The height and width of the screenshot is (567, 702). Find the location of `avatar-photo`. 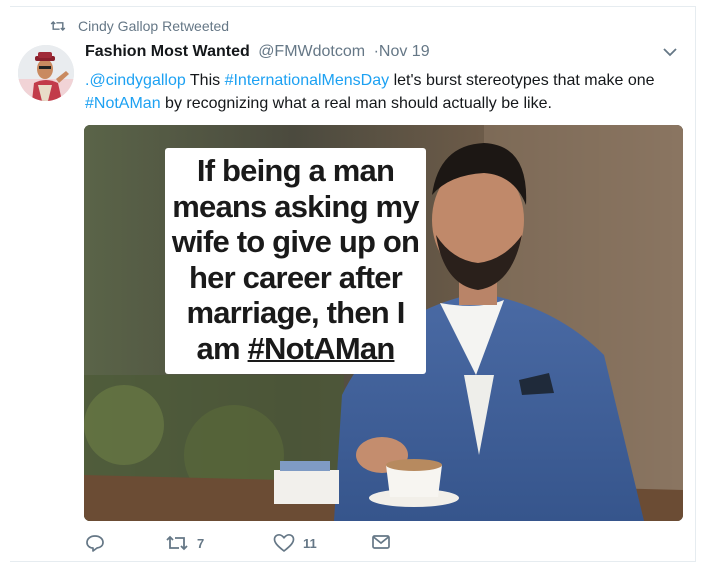

avatar-photo is located at coordinates (46, 73).